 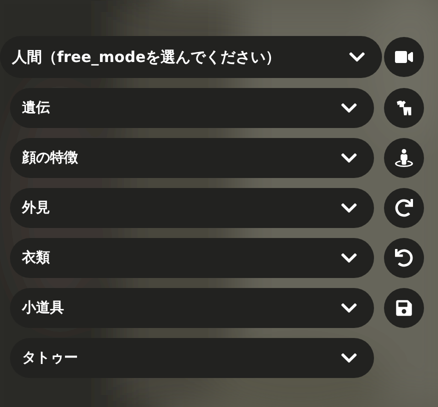 What do you see at coordinates (404, 208) in the screenshot?
I see `redo-icon` at bounding box center [404, 208].